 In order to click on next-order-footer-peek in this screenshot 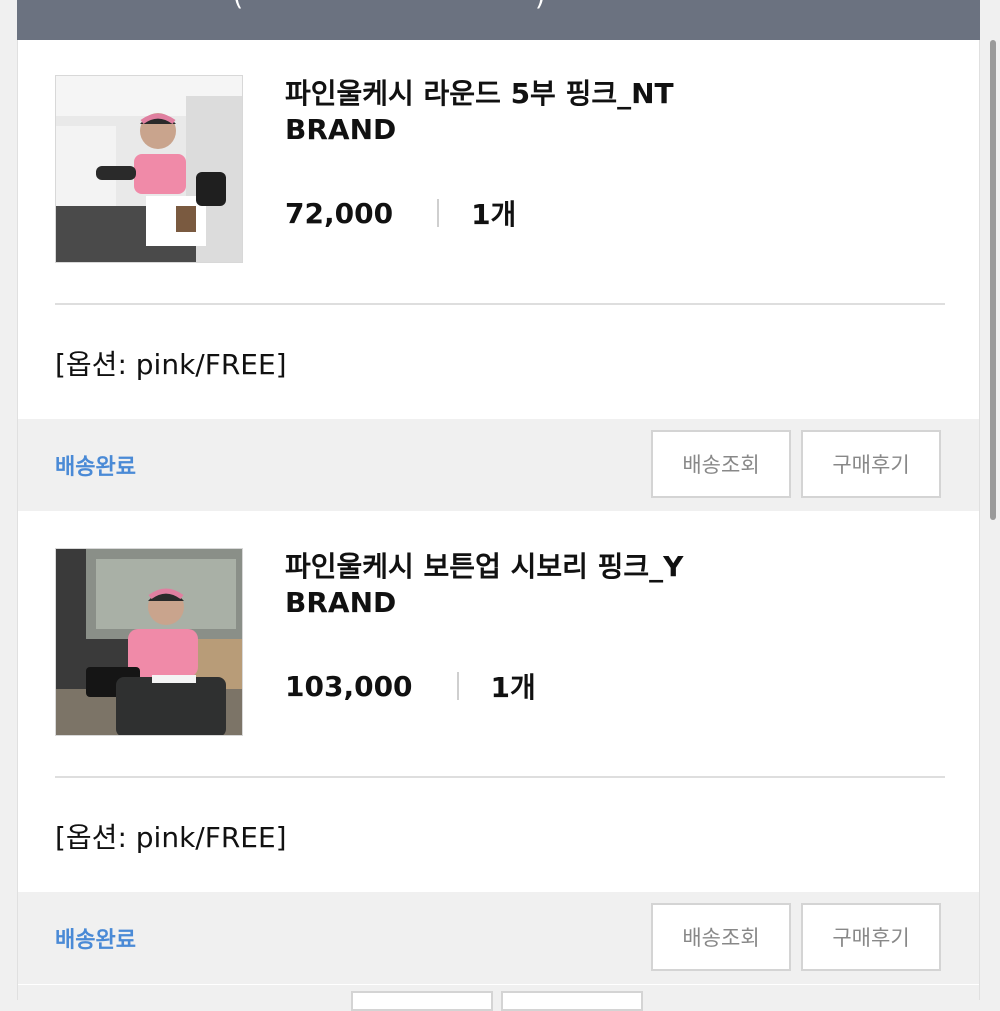, I will do `click(498, 998)`.